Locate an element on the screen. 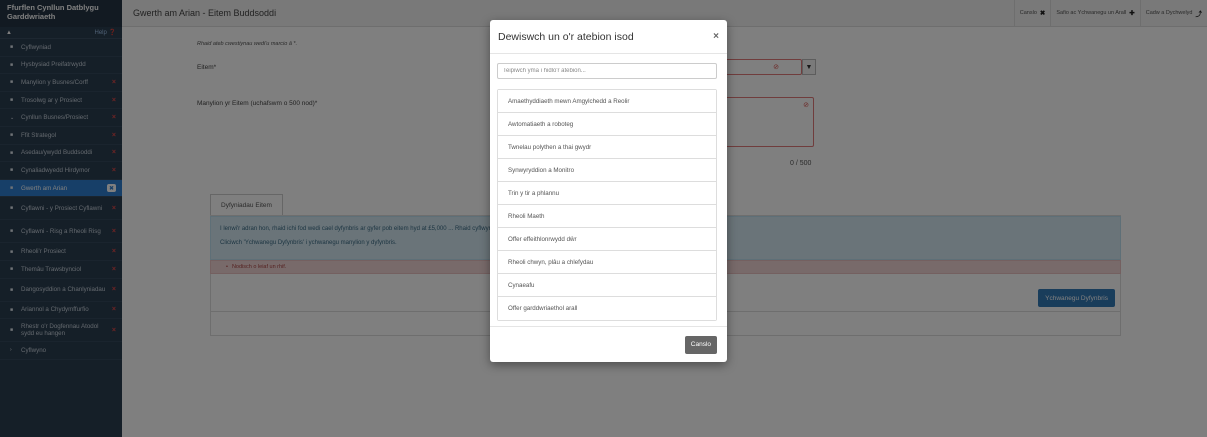 The height and width of the screenshot is (437, 1207). option-item: Synwyryddion a Monitro is located at coordinates (607, 170).